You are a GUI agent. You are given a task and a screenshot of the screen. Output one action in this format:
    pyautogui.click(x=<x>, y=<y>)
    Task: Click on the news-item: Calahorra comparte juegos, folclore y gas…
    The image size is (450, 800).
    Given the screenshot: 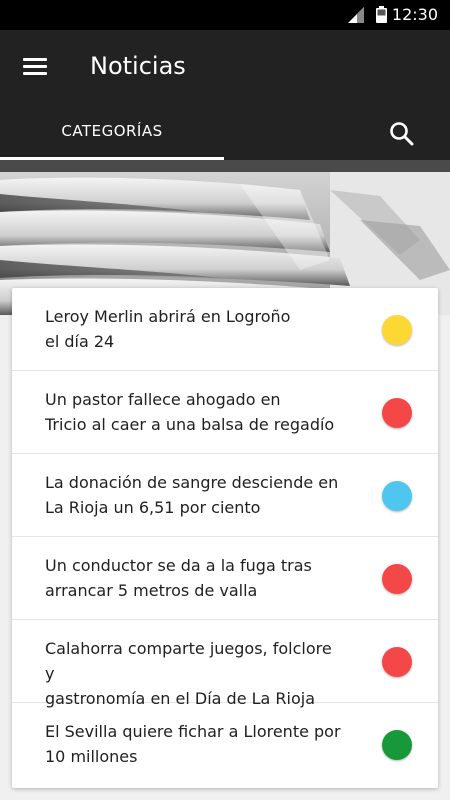 What is the action you would take?
    pyautogui.click(x=225, y=664)
    